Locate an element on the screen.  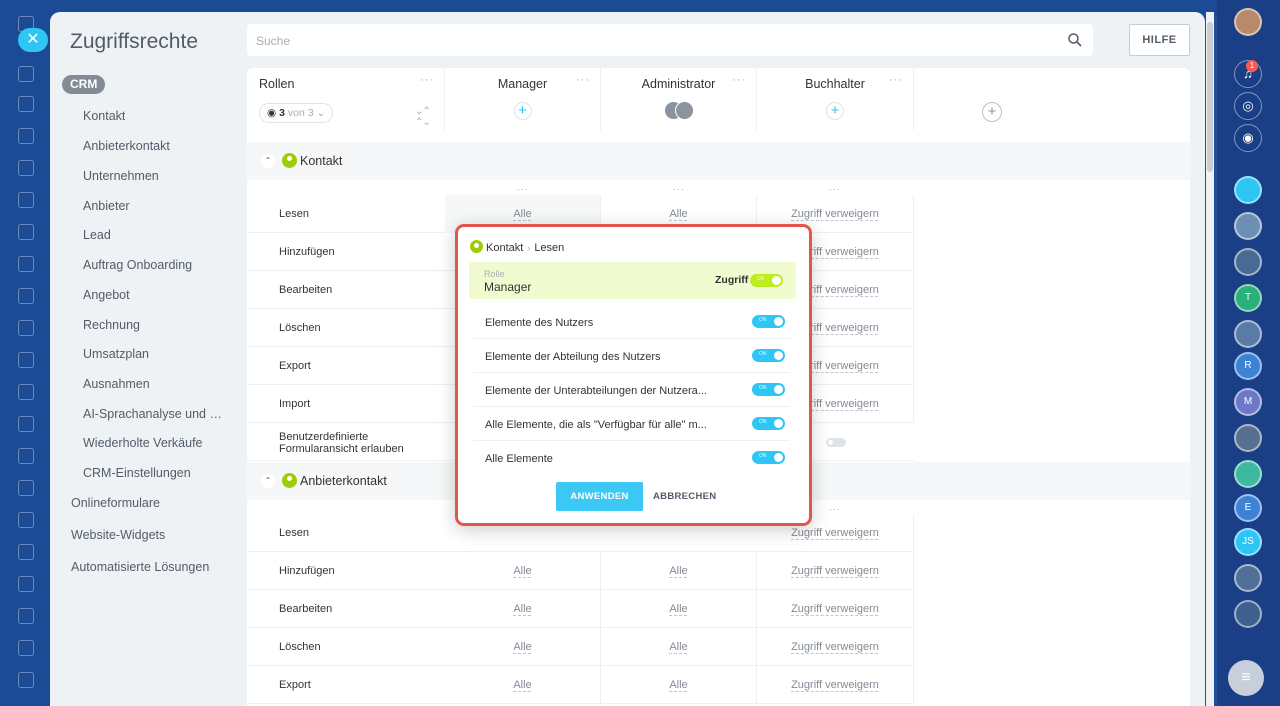
role-filter-pill: ◉ 3 von 3 ⌄ is located at coordinates (296, 113).